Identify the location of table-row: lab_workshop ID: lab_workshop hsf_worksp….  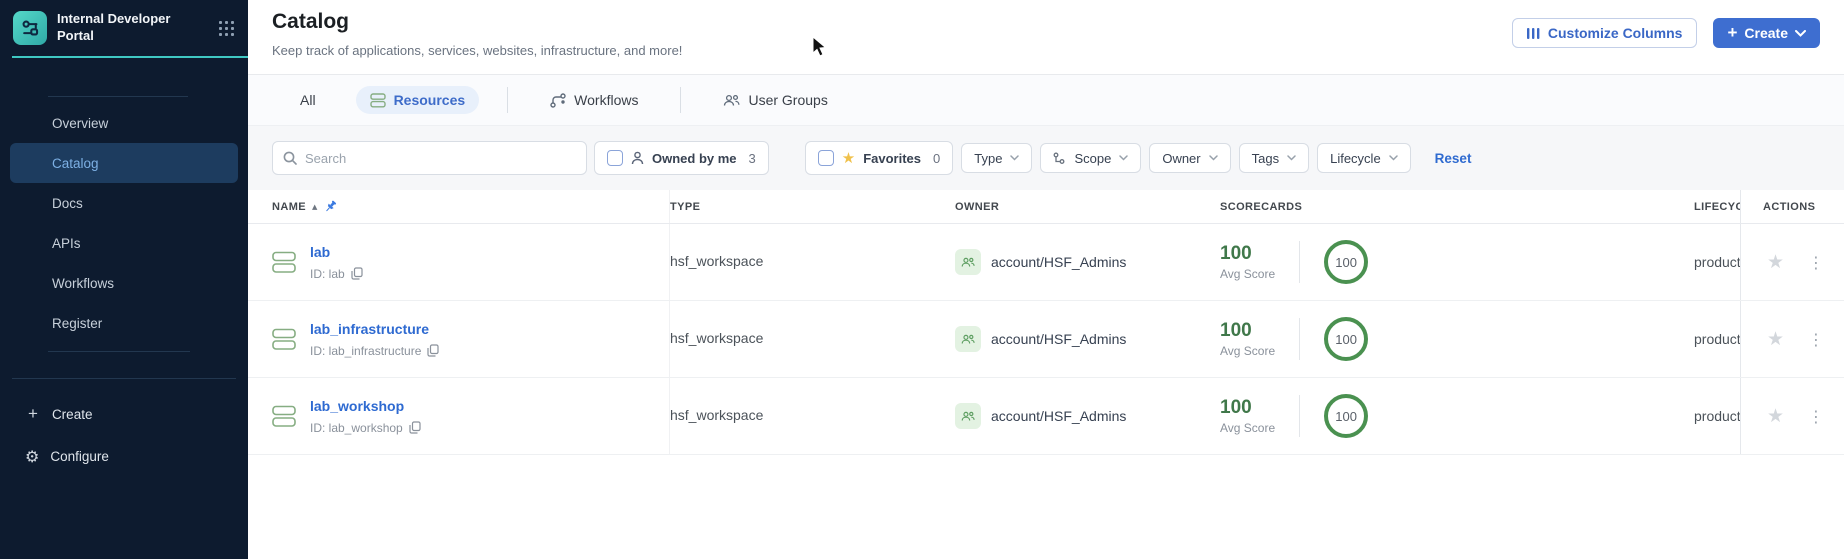
(1046, 416).